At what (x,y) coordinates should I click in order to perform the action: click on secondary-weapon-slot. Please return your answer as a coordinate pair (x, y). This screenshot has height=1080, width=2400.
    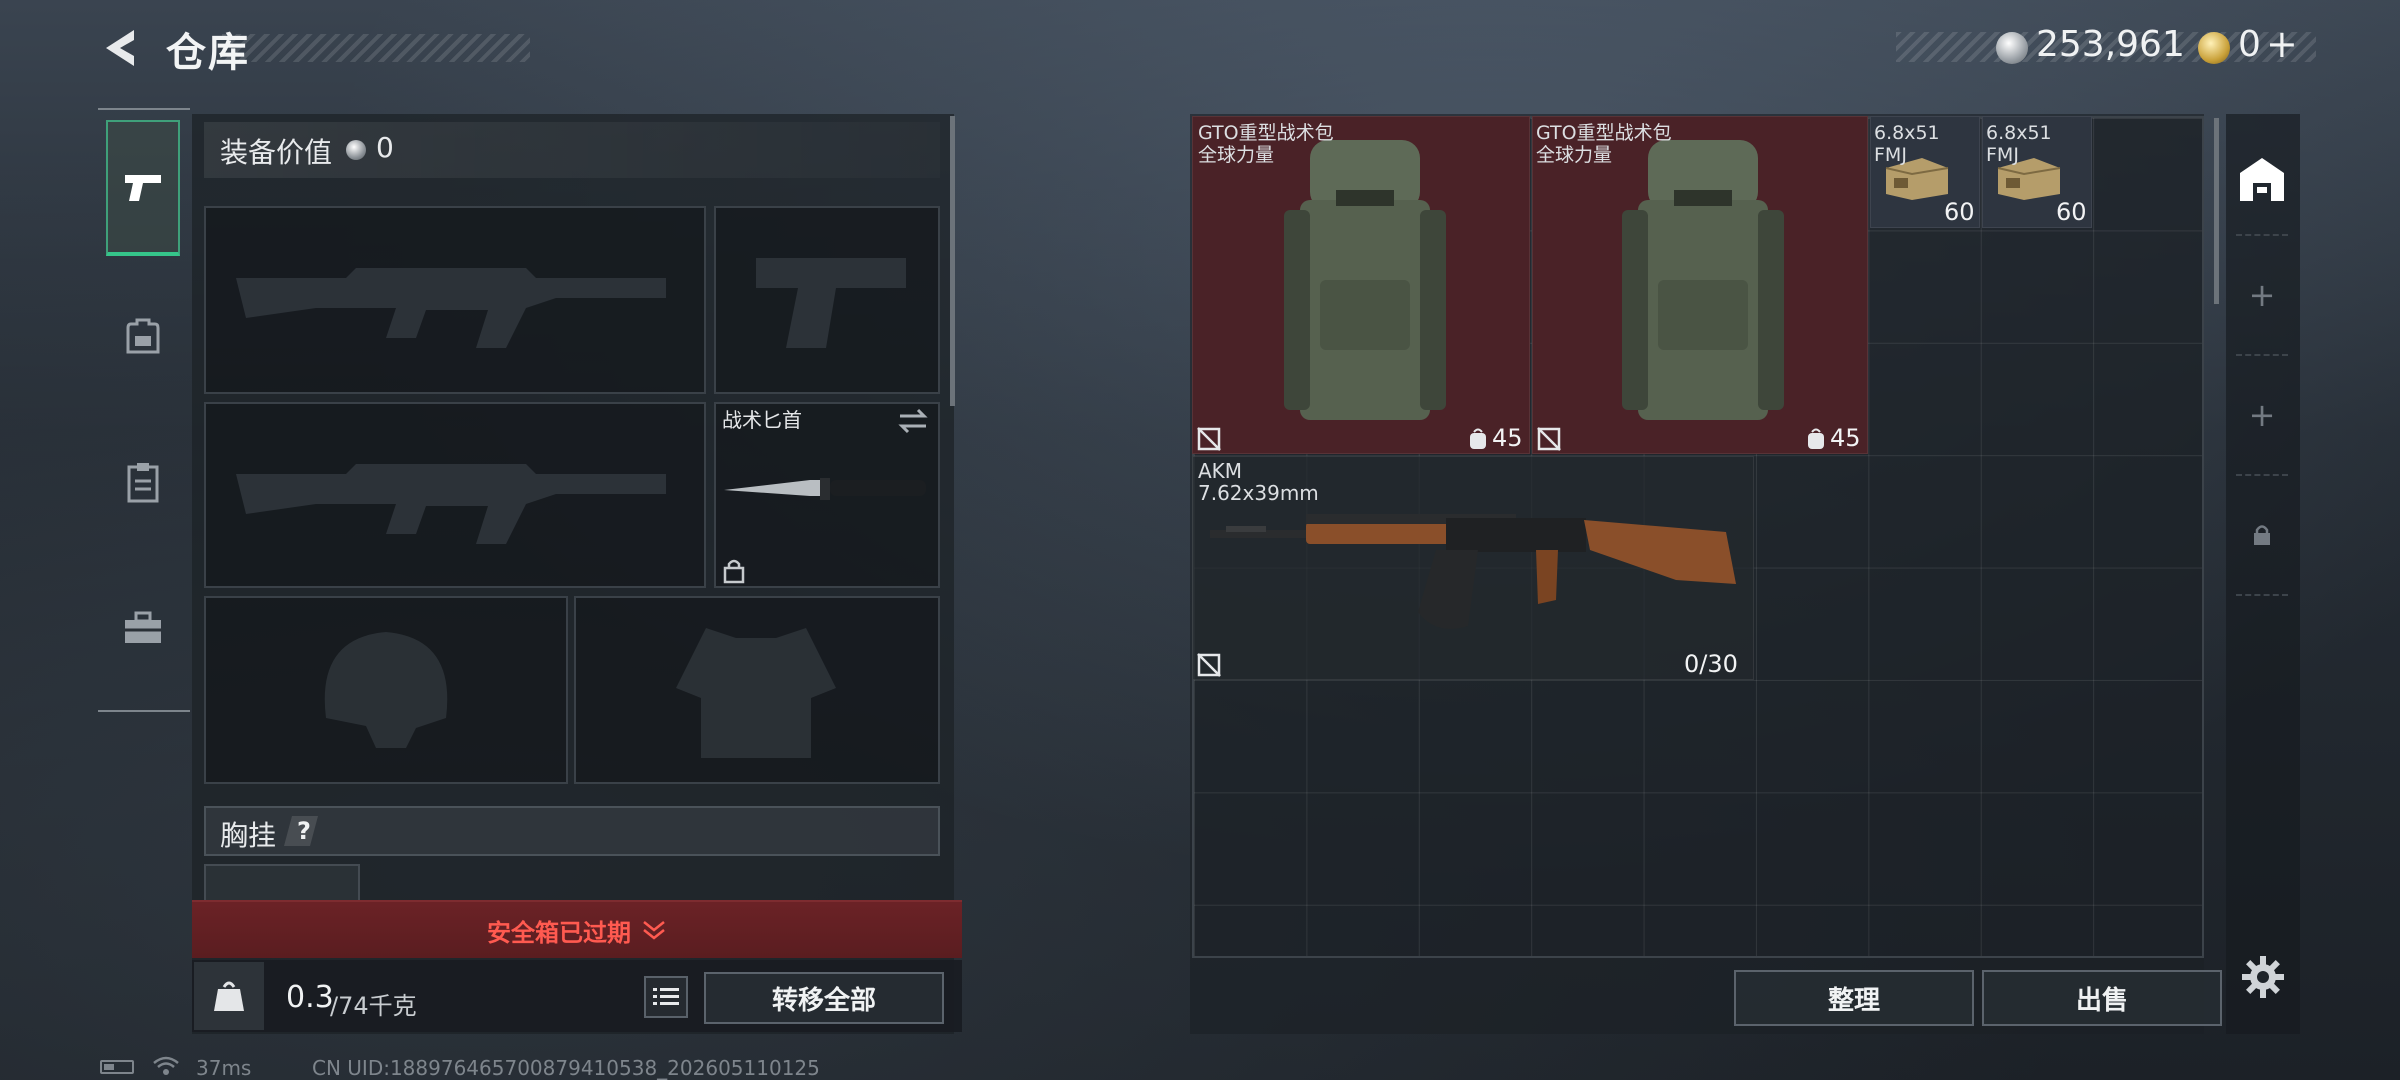
    Looking at the image, I should click on (455, 495).